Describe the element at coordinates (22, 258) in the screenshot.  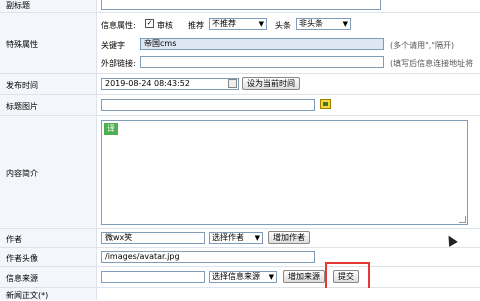
I see `avatar-label: 作者头像` at that location.